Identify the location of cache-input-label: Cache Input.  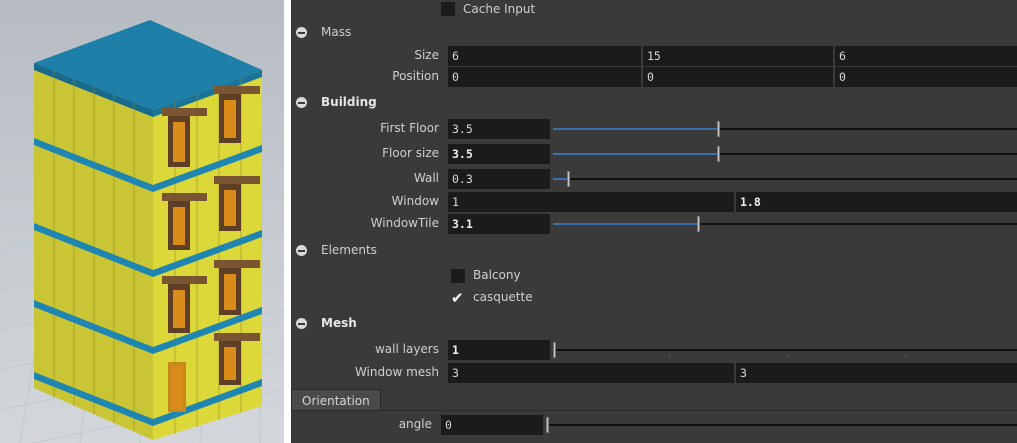
(499, 9).